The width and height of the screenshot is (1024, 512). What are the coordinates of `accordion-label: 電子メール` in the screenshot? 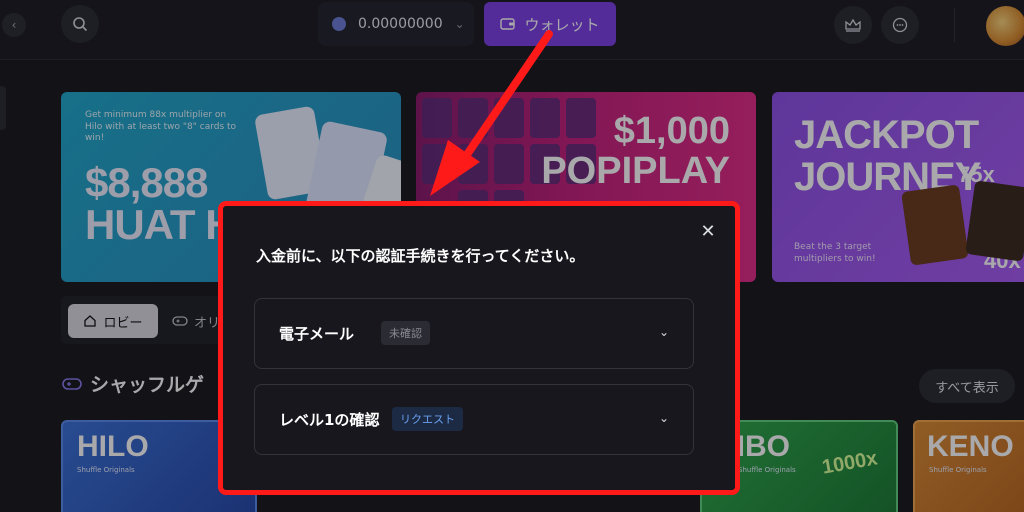 It's located at (317, 334).